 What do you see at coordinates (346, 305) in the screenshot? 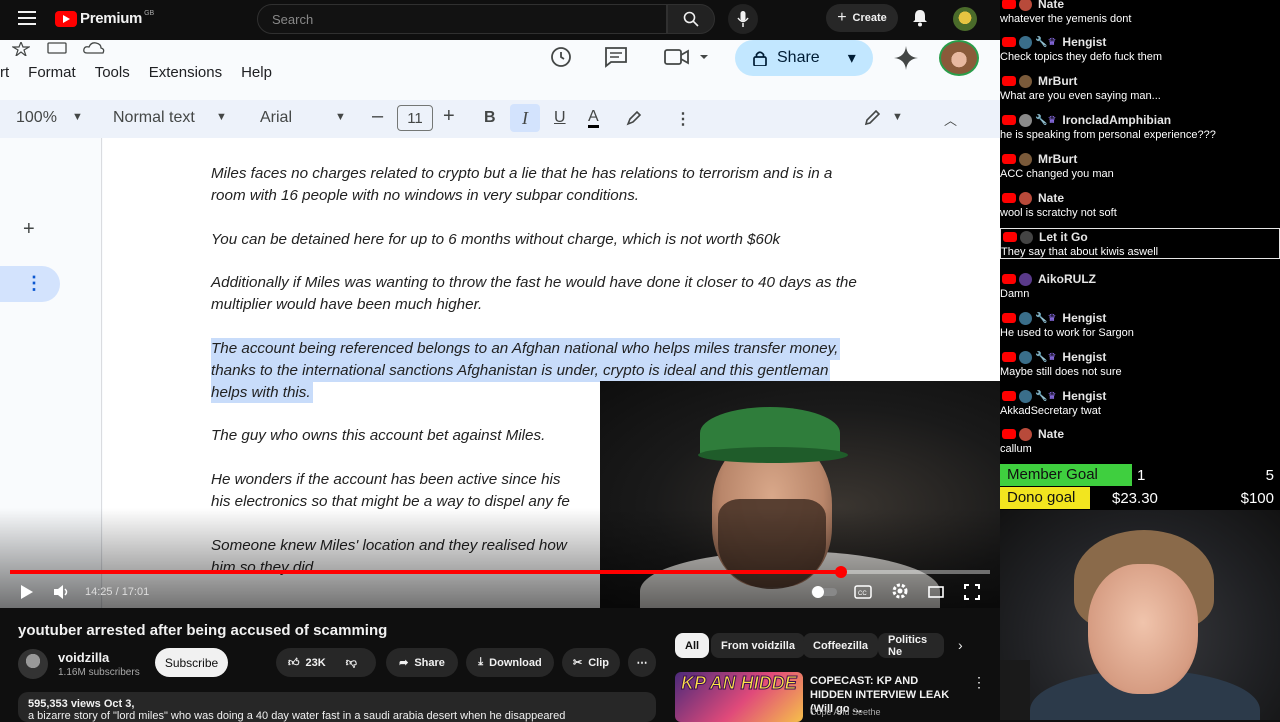
I see `doc-line: multiplier would have been much higher.` at bounding box center [346, 305].